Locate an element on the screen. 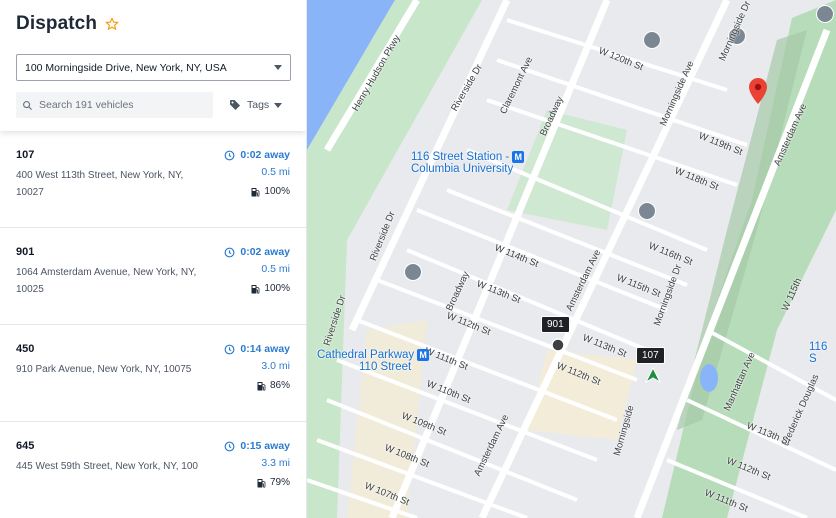 The image size is (836, 518). vehicle-901-dot-icon is located at coordinates (558, 345).